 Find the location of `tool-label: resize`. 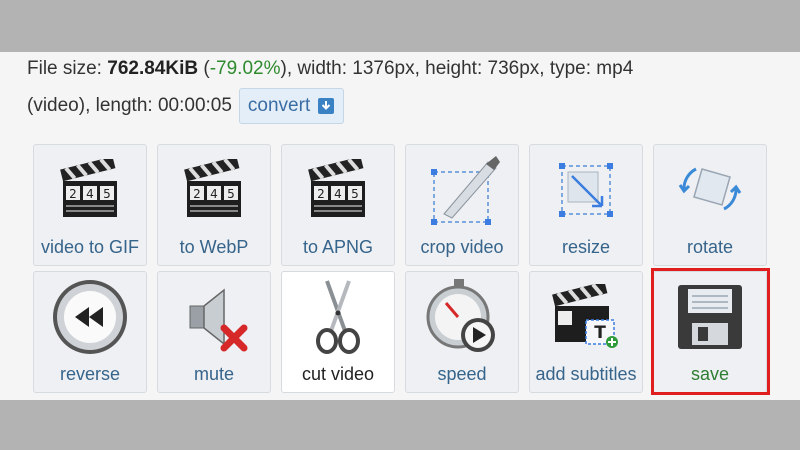

tool-label: resize is located at coordinates (585, 247).